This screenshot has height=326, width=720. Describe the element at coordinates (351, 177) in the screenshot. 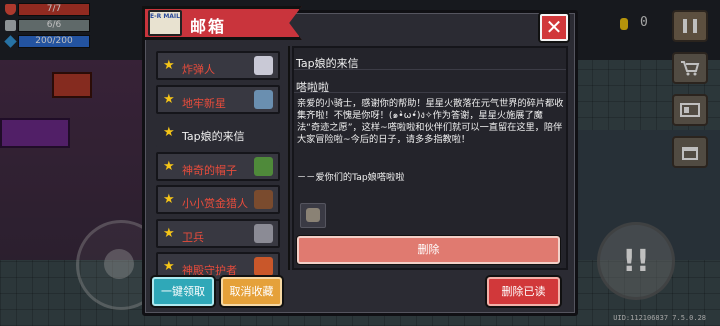

I see `mail-signature: －－爱你们的Tap娘嗒啦啦` at that location.